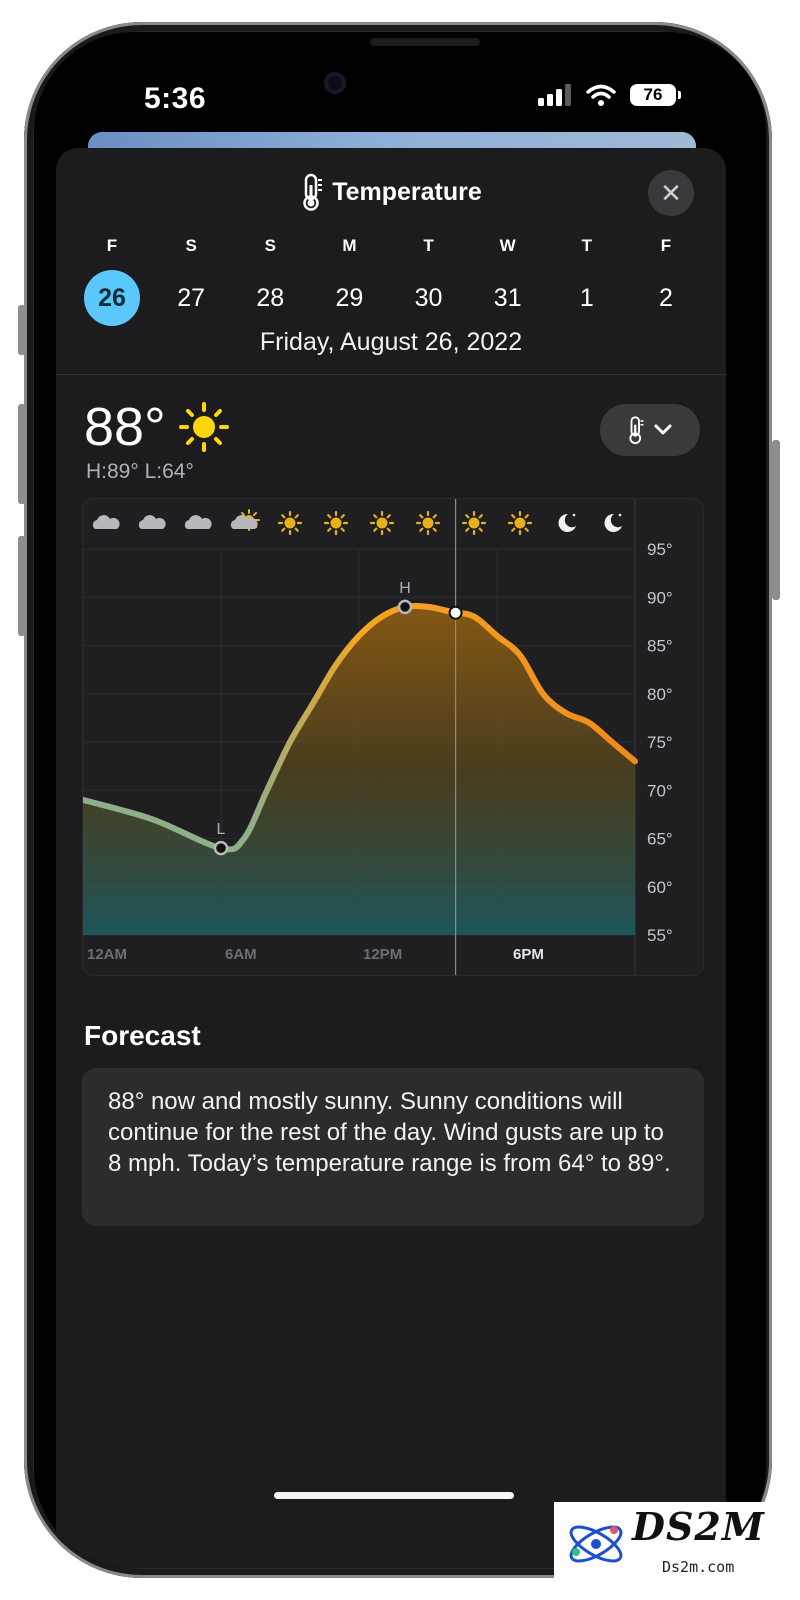  Describe the element at coordinates (407, 191) in the screenshot. I see `sheet-title: Temperature` at that location.